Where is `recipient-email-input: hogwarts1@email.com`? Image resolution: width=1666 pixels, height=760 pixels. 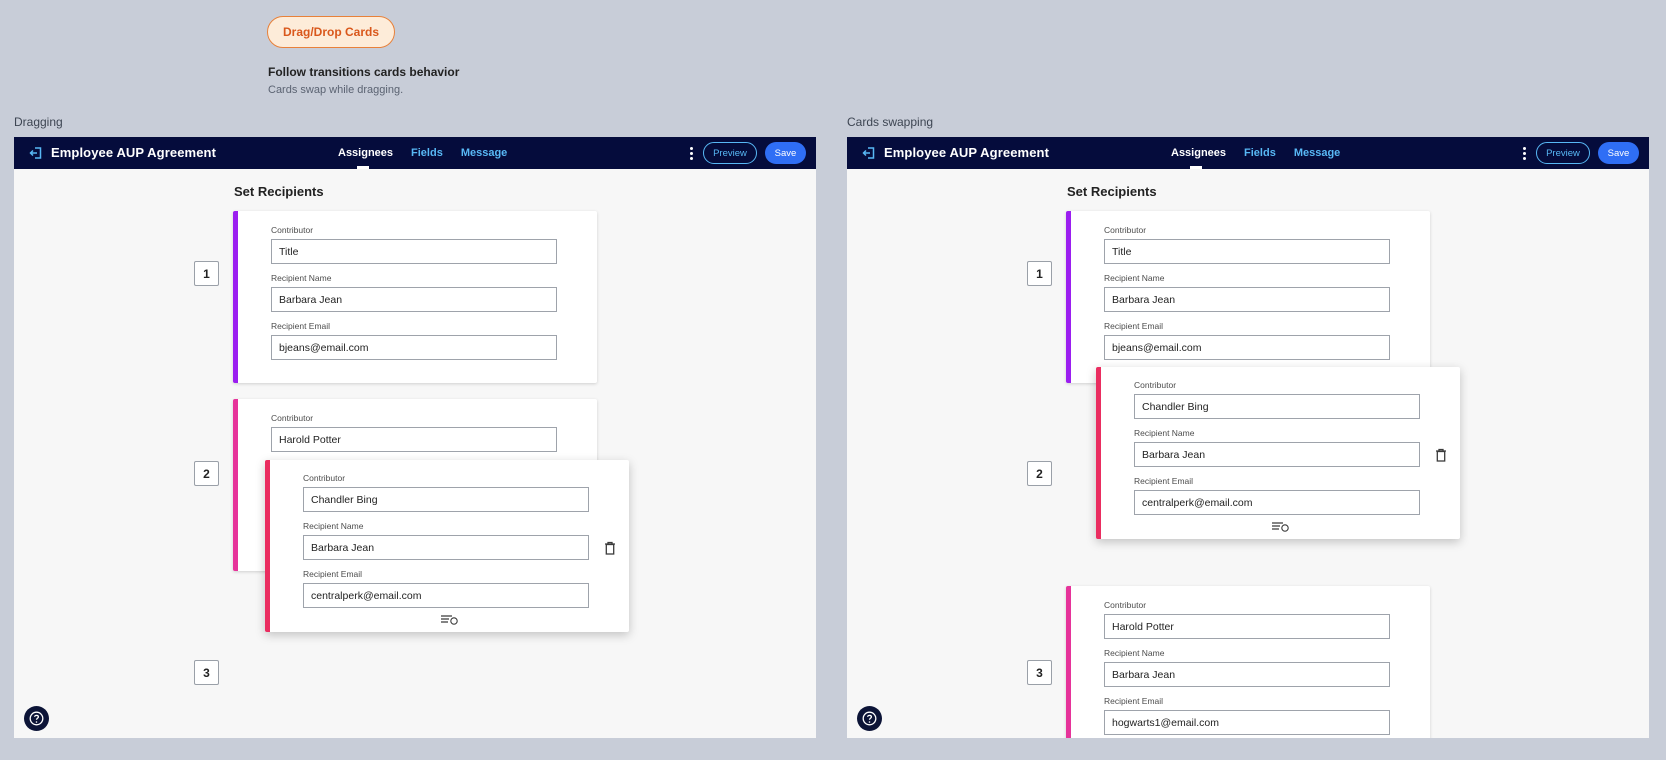
recipient-email-input: hogwarts1@email.com is located at coordinates (1247, 722).